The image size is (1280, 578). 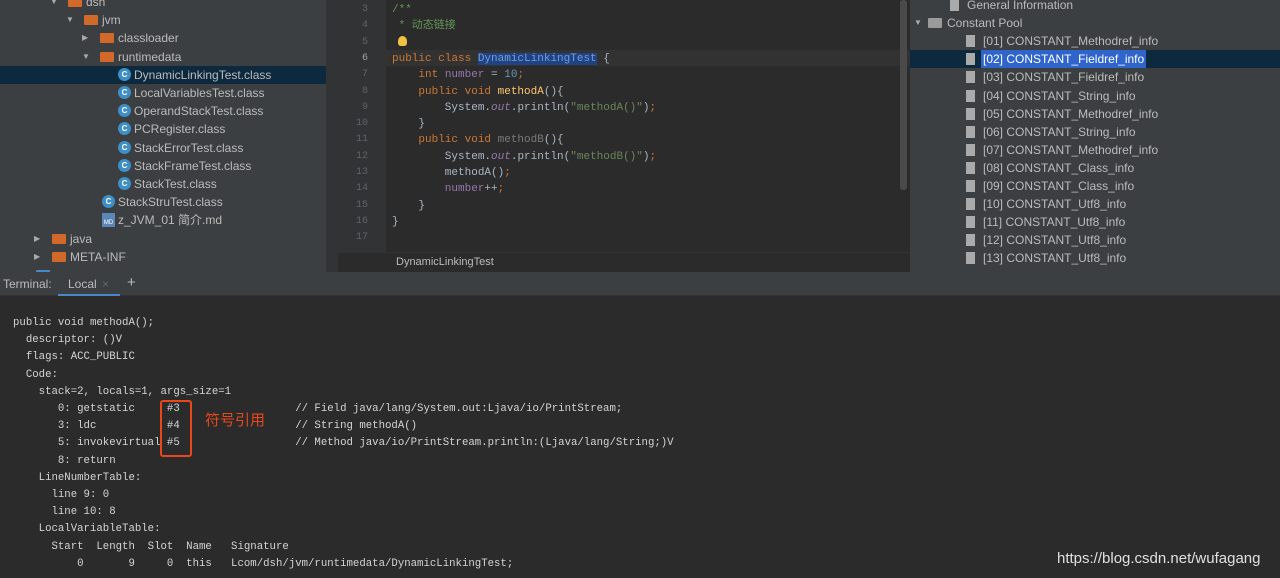 What do you see at coordinates (98, 256) in the screenshot?
I see `tree-item-label: META-INF` at bounding box center [98, 256].